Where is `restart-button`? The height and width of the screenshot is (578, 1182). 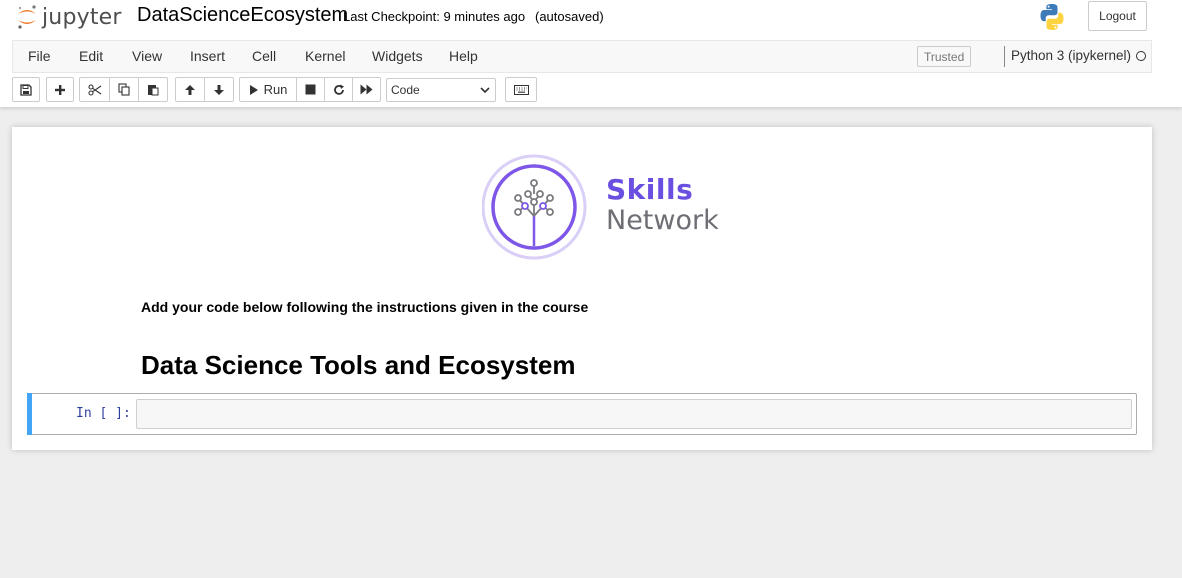
restart-button is located at coordinates (338, 89).